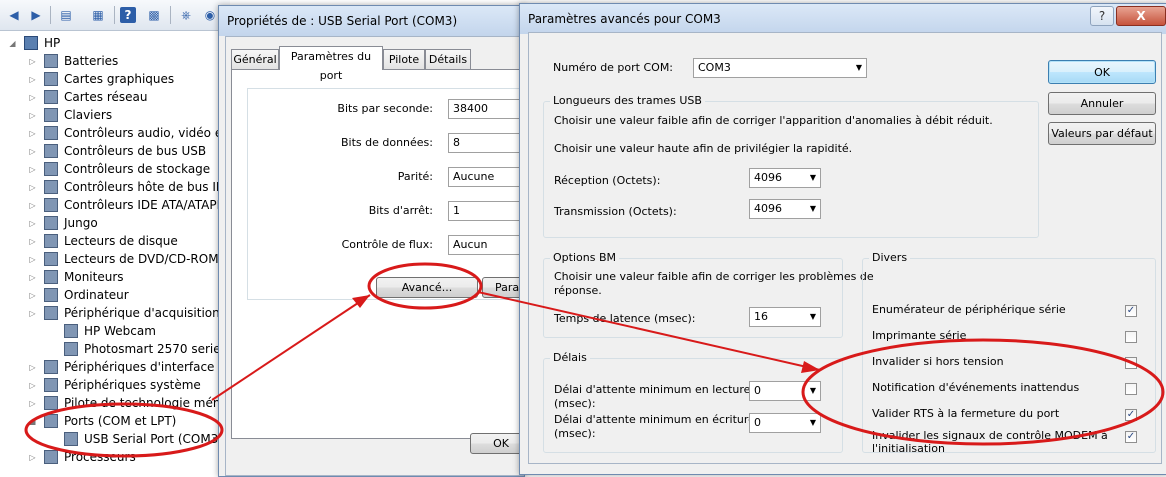  I want to click on restore-defaults-button: Valeurs par défaut, so click(1102, 133).